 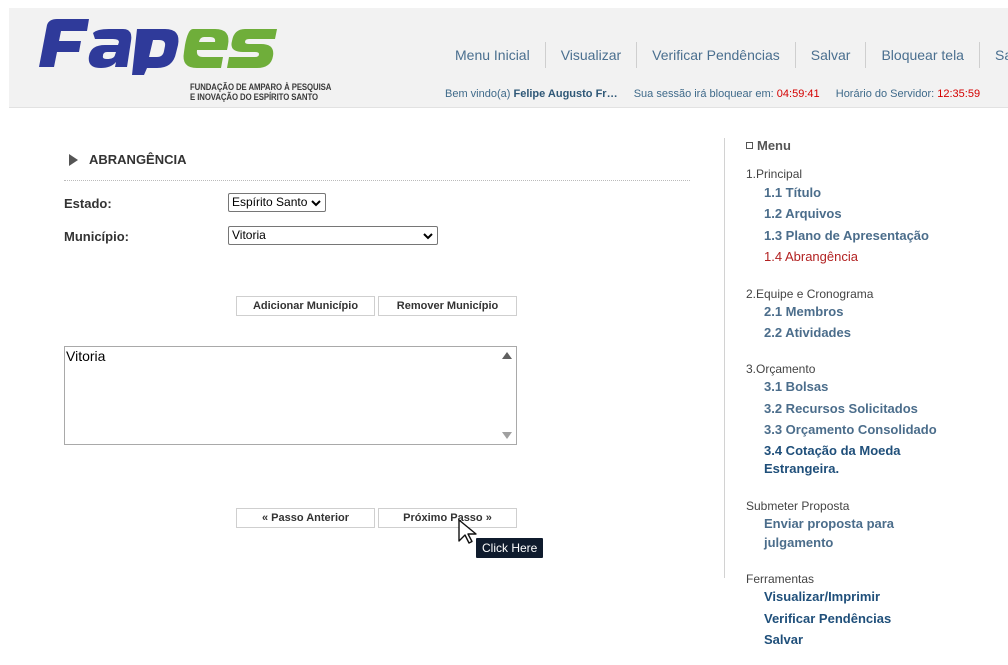 I want to click on estado-select: Espírito Santo, so click(x=277, y=202).